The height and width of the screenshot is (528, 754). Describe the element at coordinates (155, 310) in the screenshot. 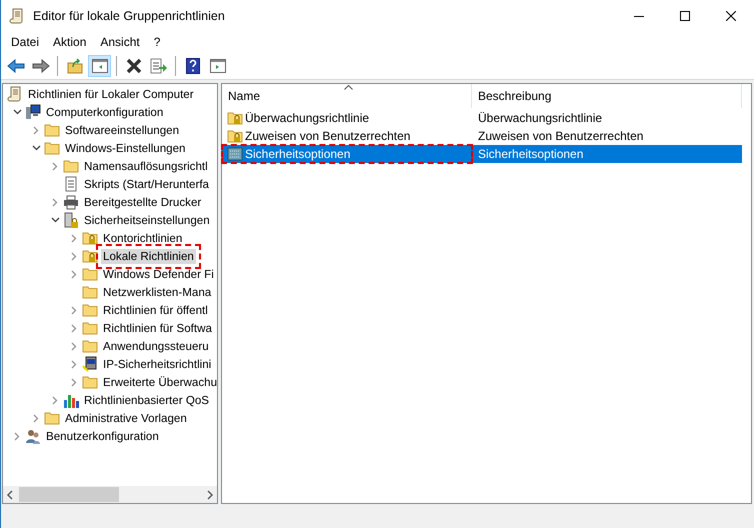

I see `tree-item: Richtlinien für öffentl` at that location.